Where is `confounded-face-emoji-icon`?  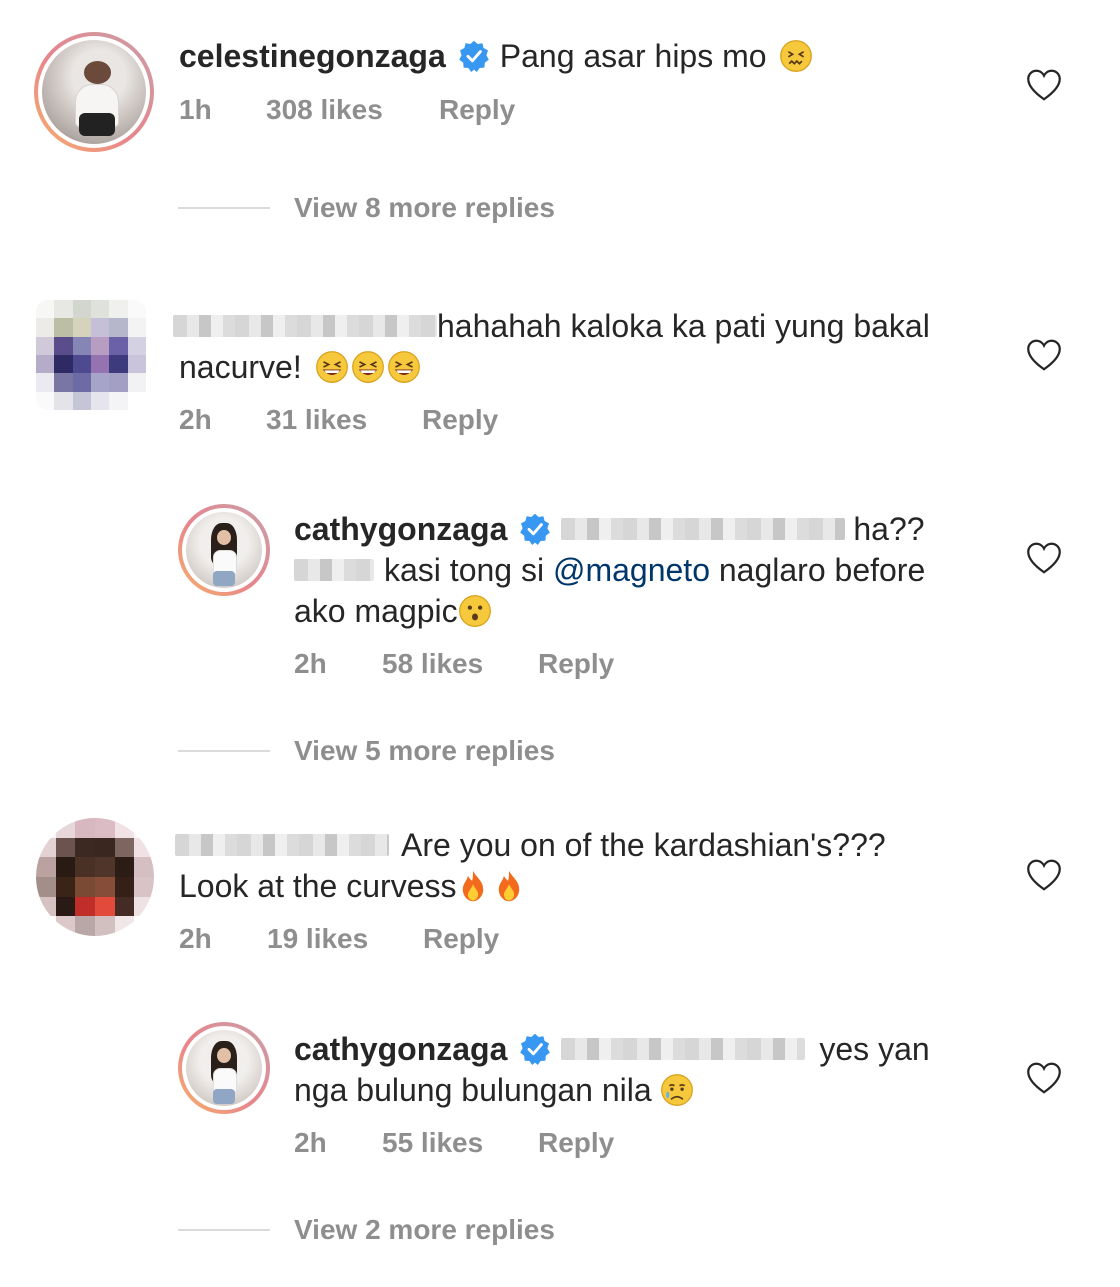 confounded-face-emoji-icon is located at coordinates (796, 56).